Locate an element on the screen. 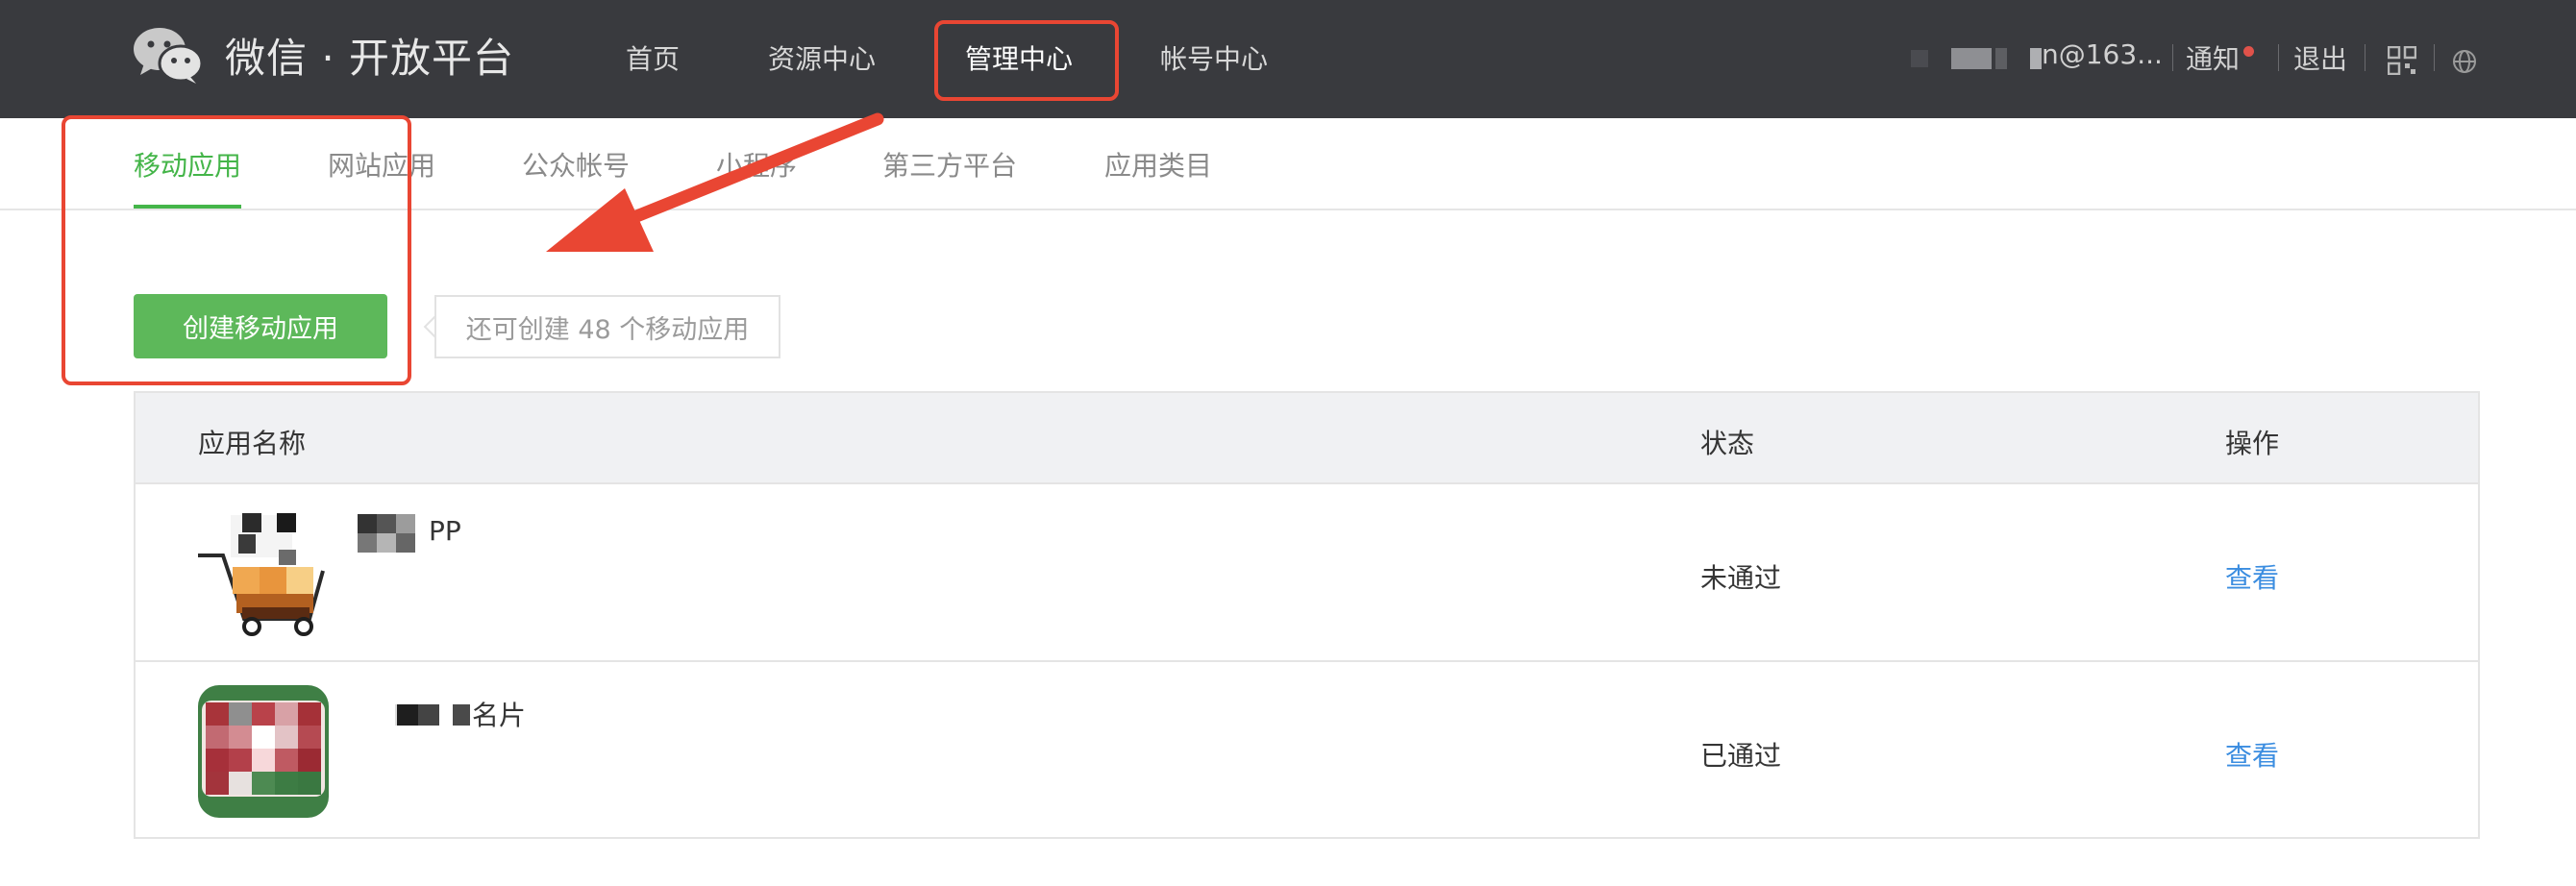  notice-dot-icon is located at coordinates (2248, 52).